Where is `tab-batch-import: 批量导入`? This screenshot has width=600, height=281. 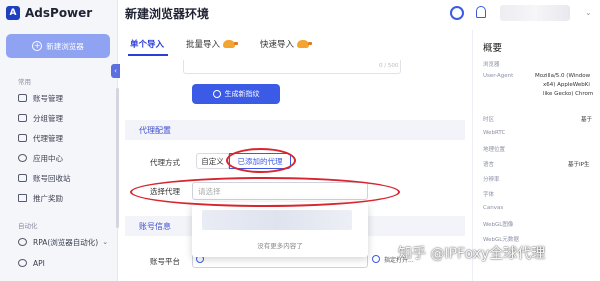 tab-batch-import: 批量导入 is located at coordinates (212, 44).